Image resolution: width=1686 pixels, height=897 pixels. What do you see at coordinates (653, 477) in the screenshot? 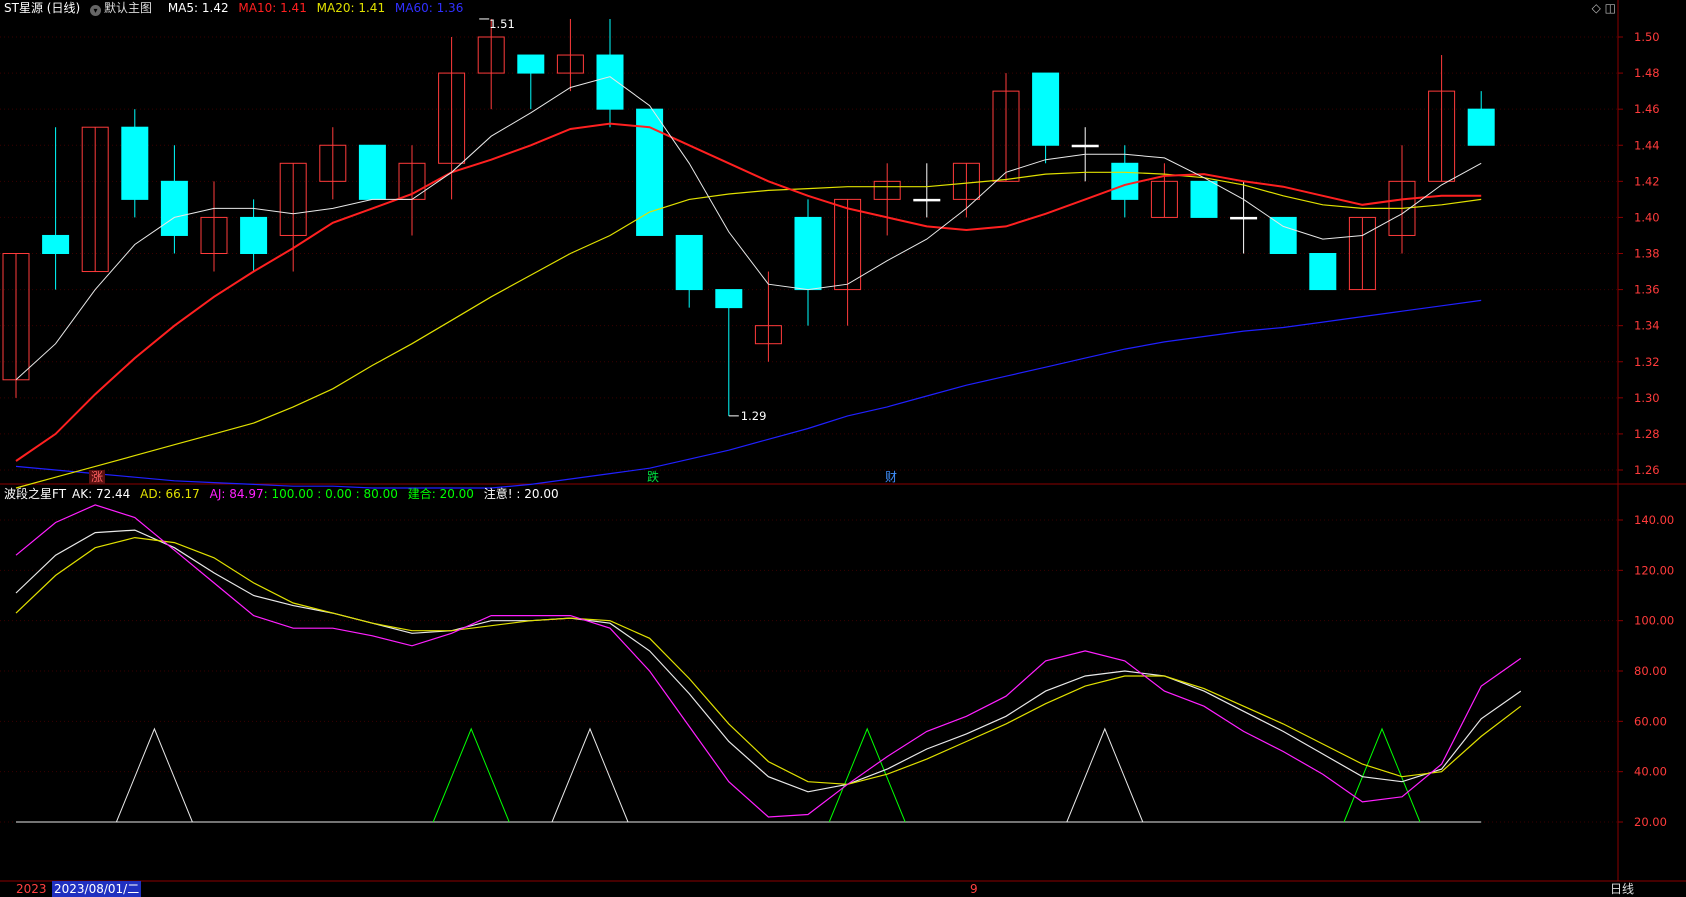
I see `signal-die: 跌` at bounding box center [653, 477].